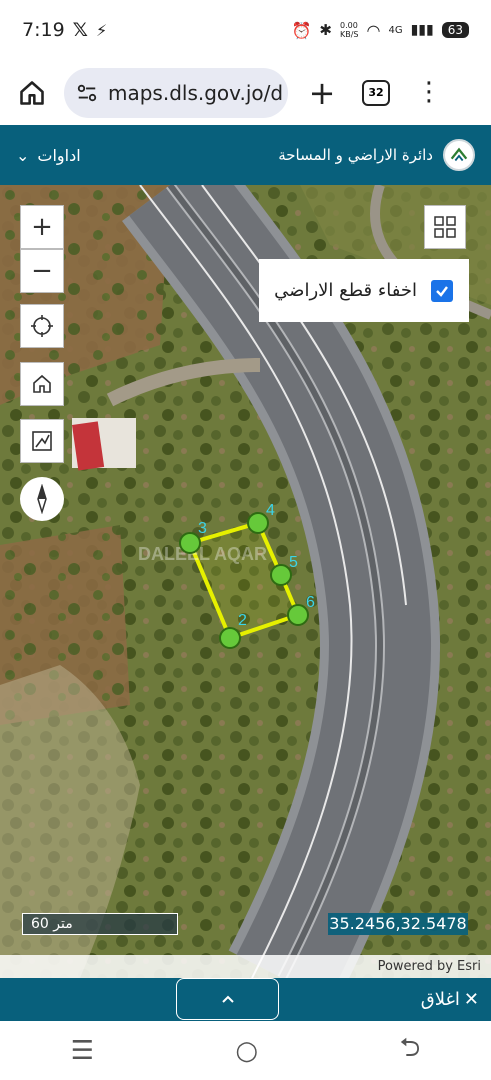 Image resolution: width=491 pixels, height=1080 pixels. What do you see at coordinates (270, 510) in the screenshot?
I see `marker-label: 4` at bounding box center [270, 510].